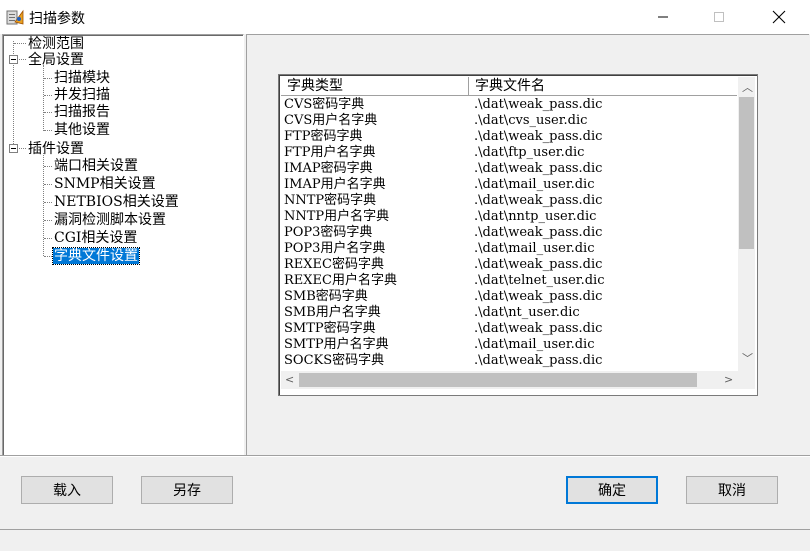  I want to click on dict-type-cell: REXEC用户名字典, so click(340, 280).